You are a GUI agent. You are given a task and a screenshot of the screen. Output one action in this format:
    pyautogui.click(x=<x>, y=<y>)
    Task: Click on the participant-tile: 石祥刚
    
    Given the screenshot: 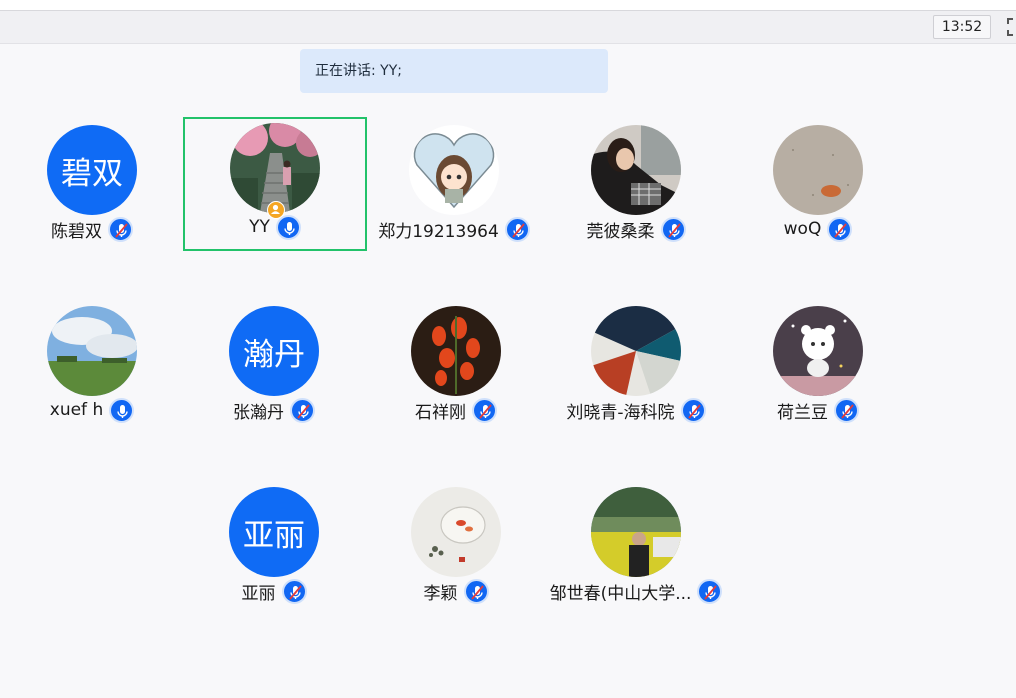 What is the action you would take?
    pyautogui.click(x=456, y=367)
    